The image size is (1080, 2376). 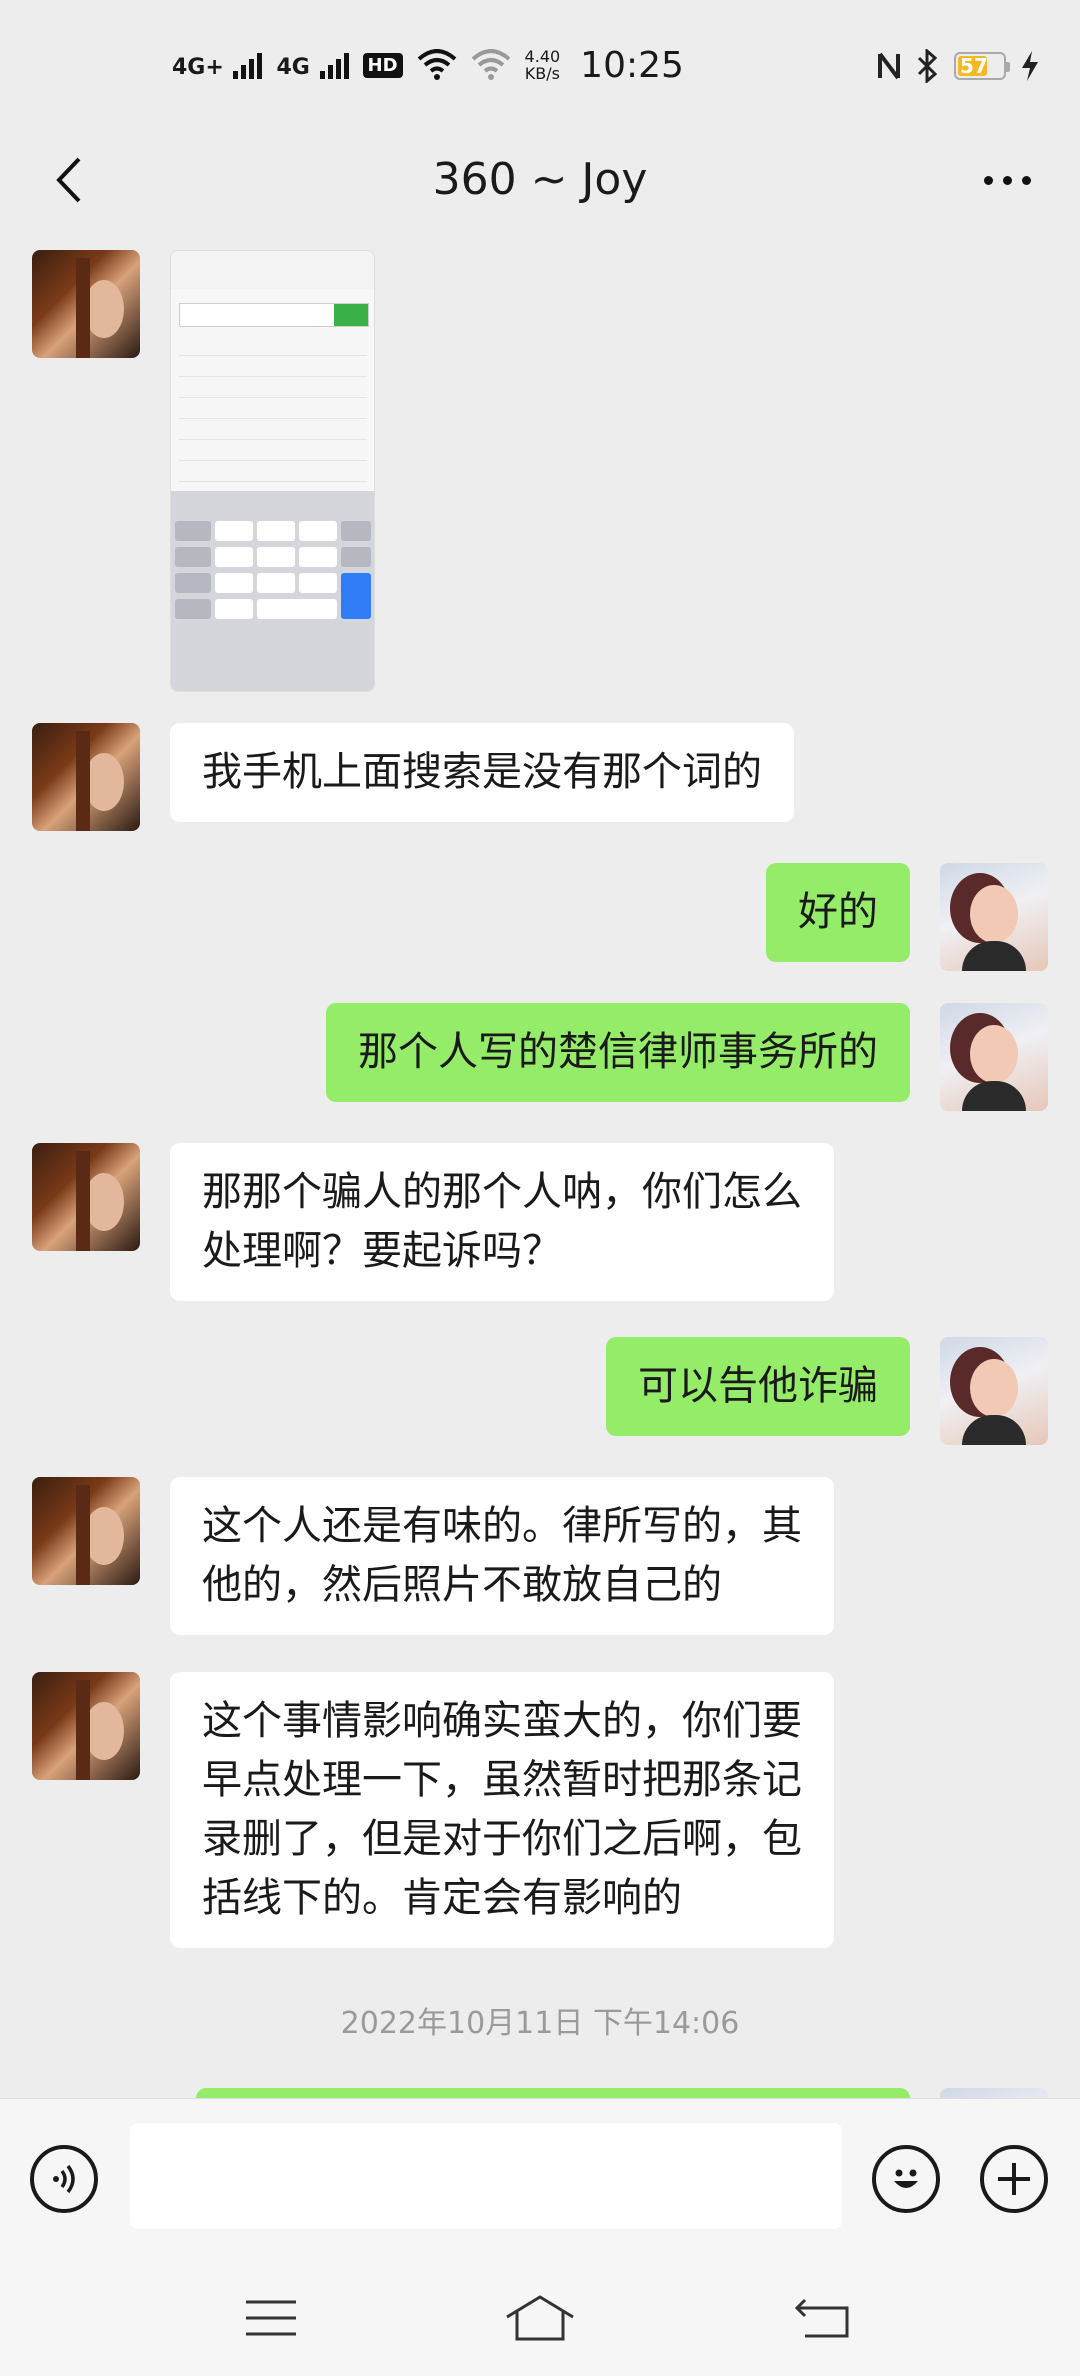 I want to click on back-button, so click(x=68, y=180).